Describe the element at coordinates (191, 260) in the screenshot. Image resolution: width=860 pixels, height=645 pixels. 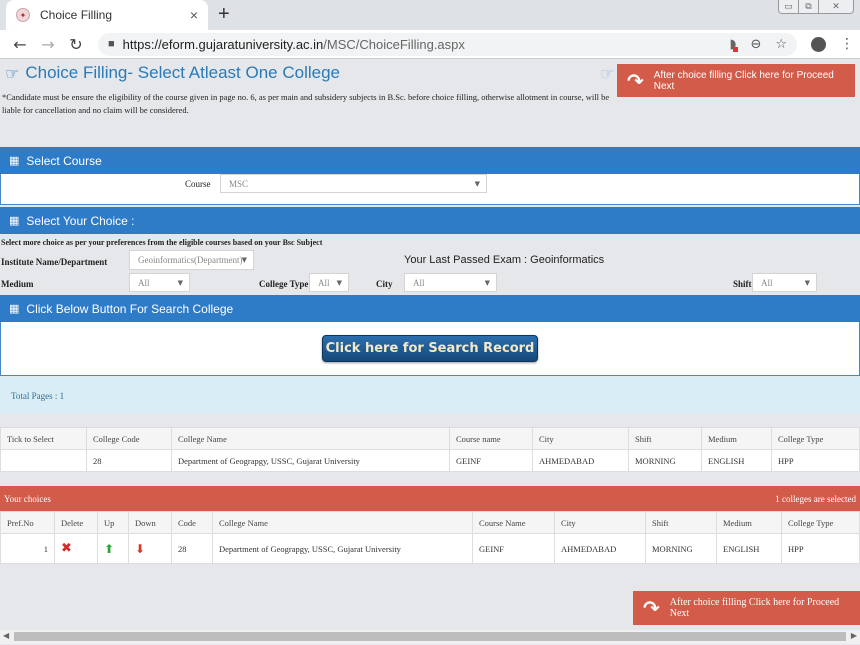
I see `institute-select: Geoinformatics(Department) ▼` at that location.